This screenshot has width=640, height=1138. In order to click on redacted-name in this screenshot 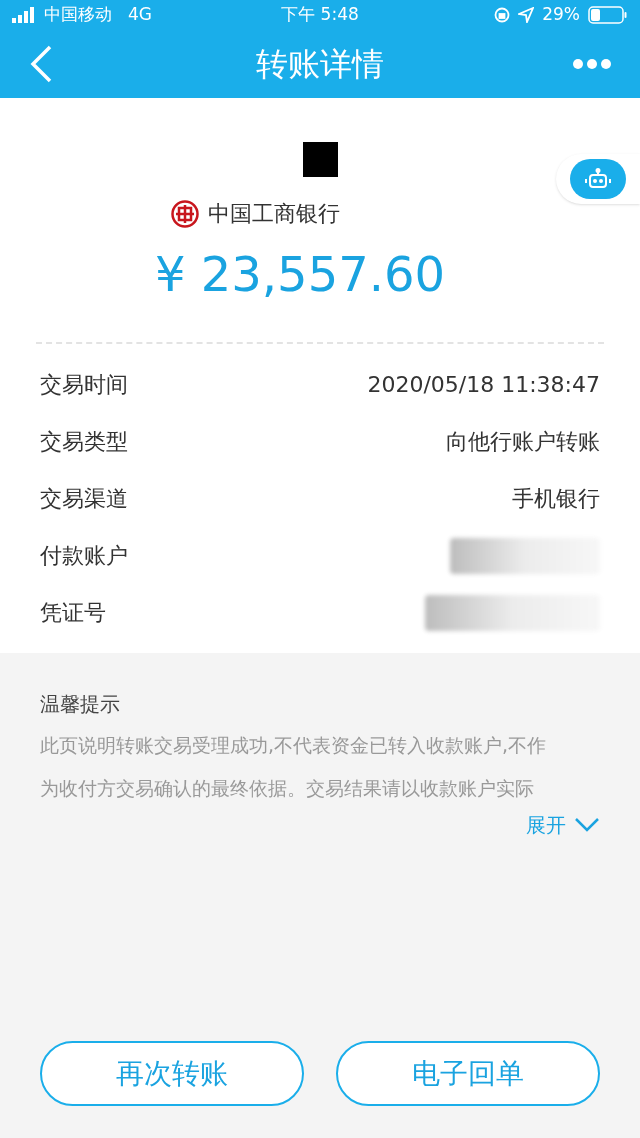, I will do `click(320, 159)`.